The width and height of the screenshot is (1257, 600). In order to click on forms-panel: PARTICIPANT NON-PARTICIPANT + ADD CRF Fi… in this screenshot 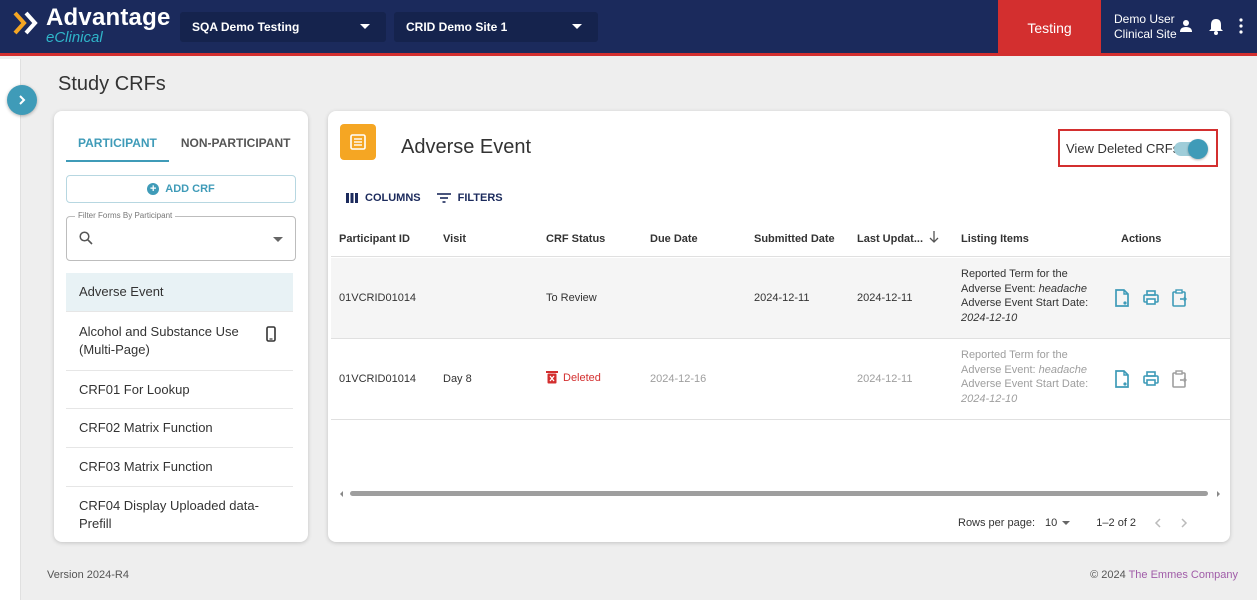, I will do `click(181, 326)`.